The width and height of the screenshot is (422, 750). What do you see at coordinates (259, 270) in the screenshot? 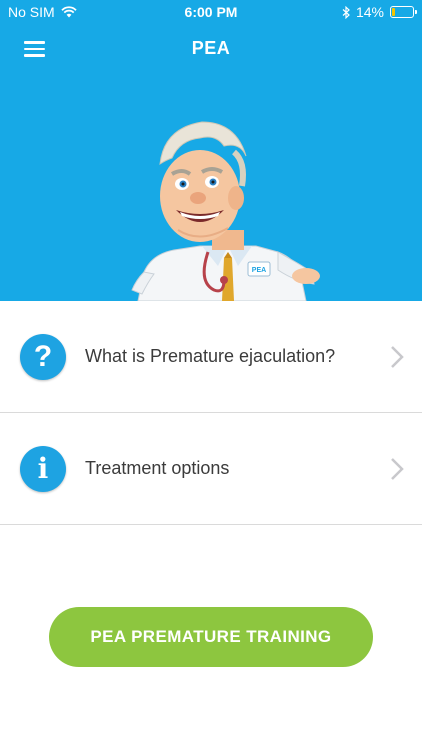
I see `badge-text: PEA` at bounding box center [259, 270].